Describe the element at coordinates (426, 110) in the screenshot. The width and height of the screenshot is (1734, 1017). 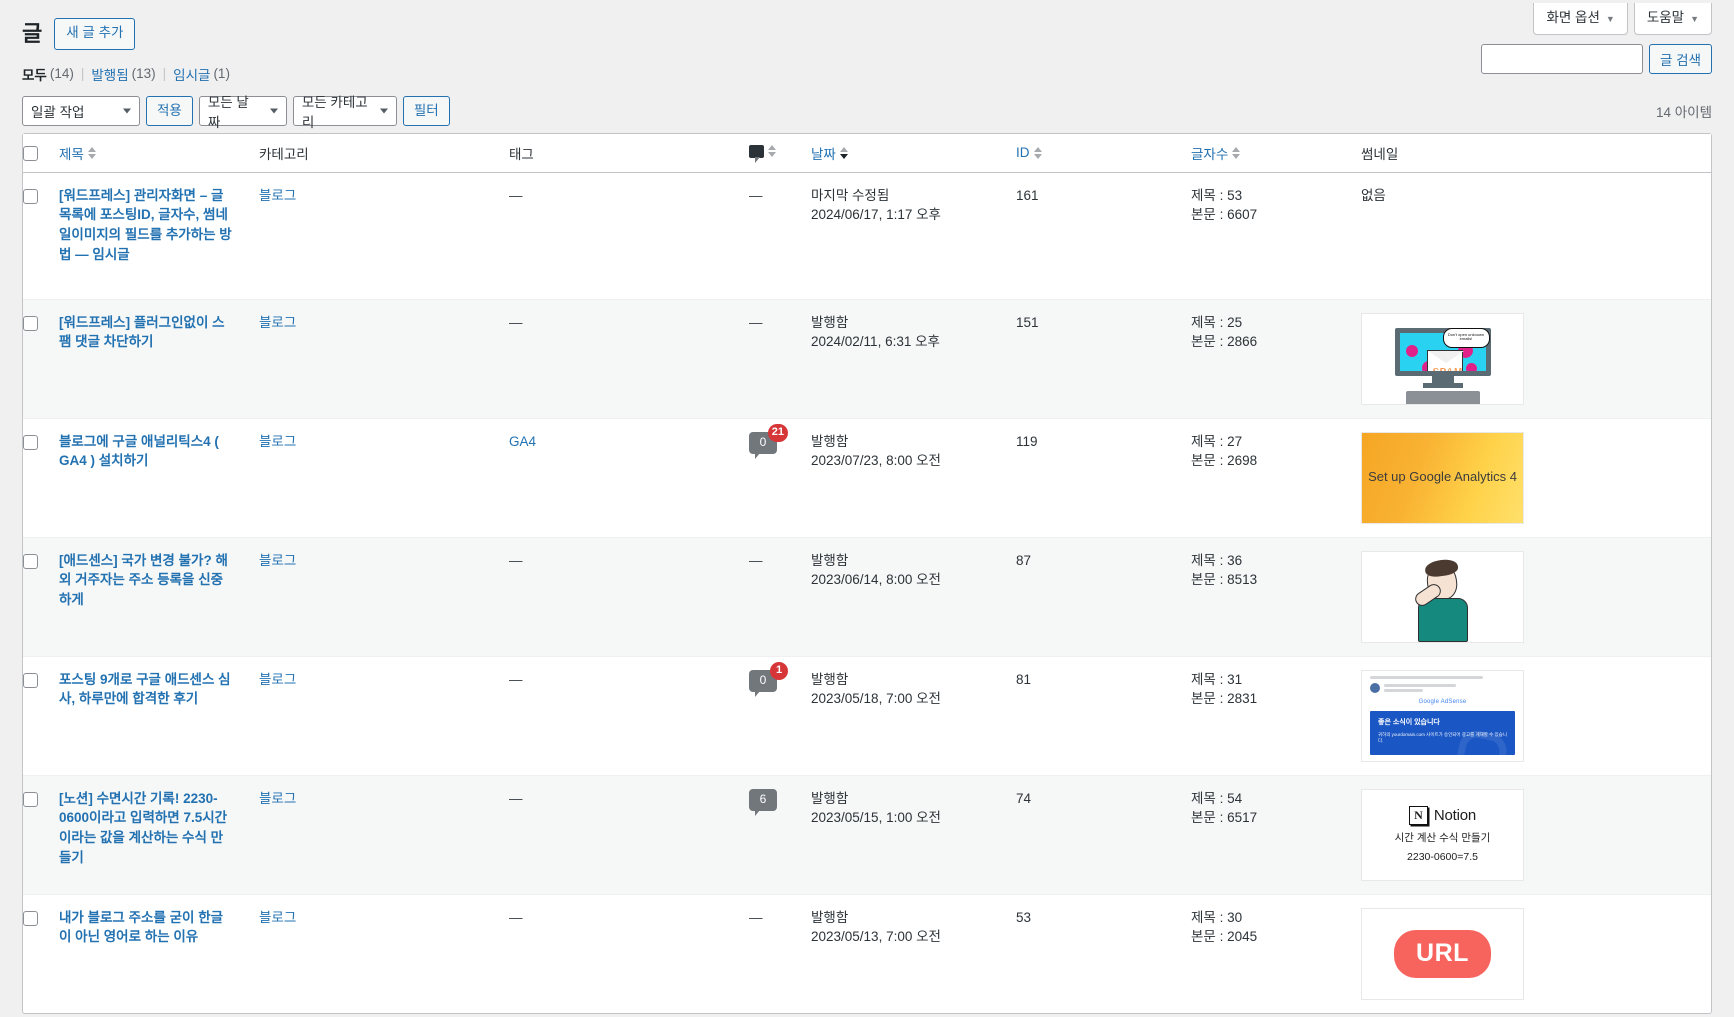
I see `filter-button: 필터` at that location.